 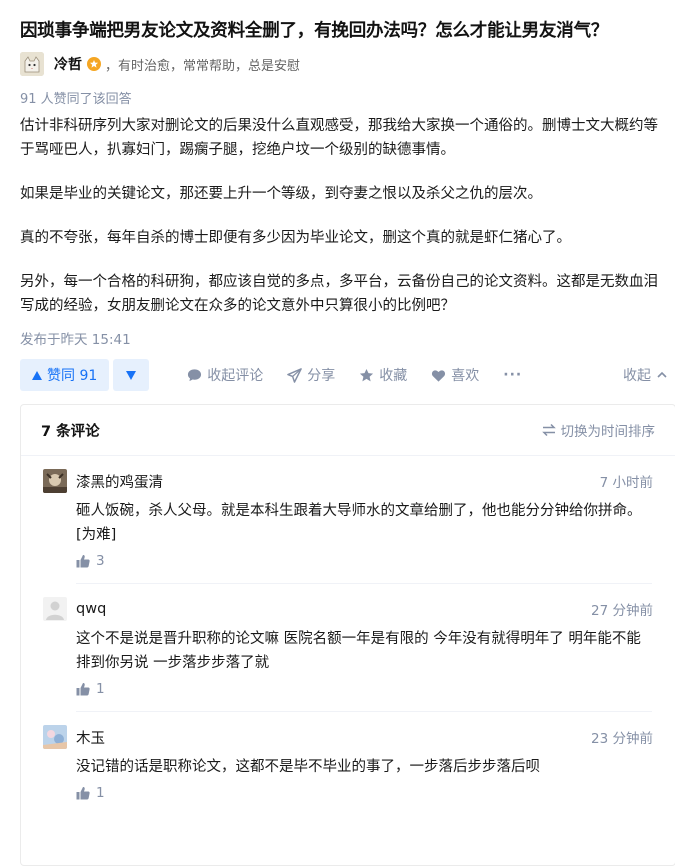 I want to click on share-label: 分享, so click(x=321, y=376).